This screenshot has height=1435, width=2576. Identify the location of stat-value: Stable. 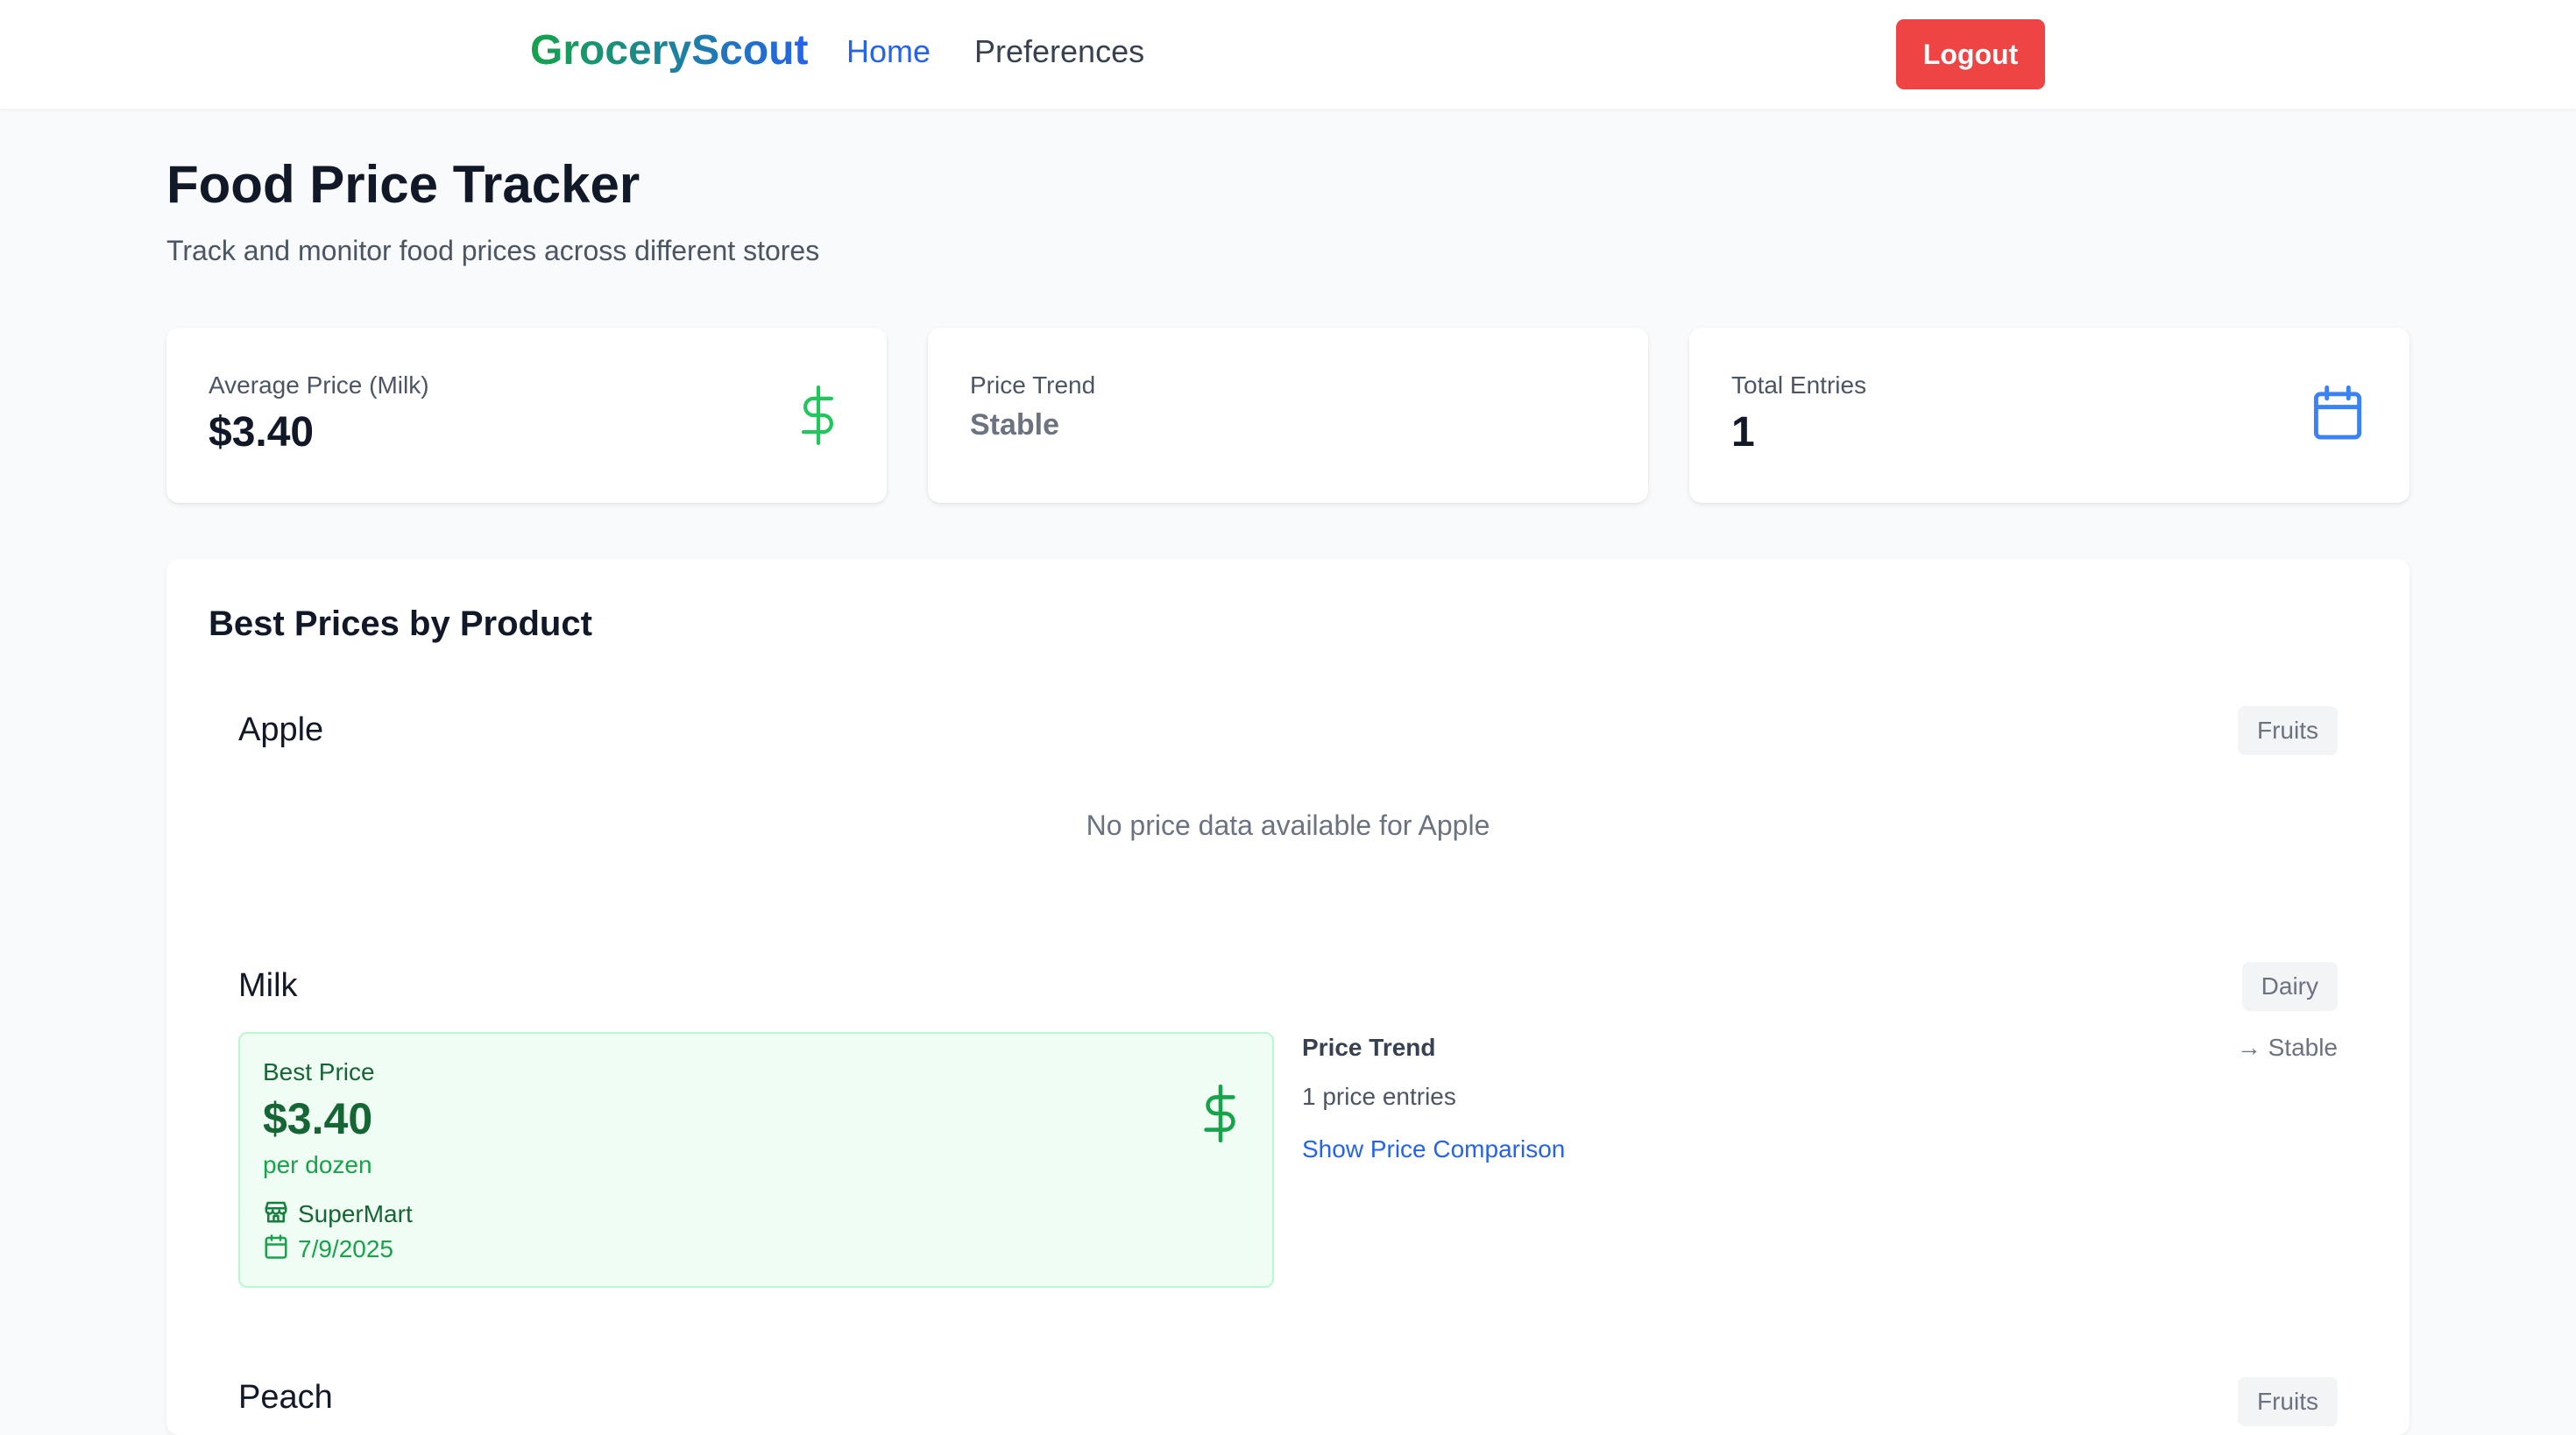
(1015, 425).